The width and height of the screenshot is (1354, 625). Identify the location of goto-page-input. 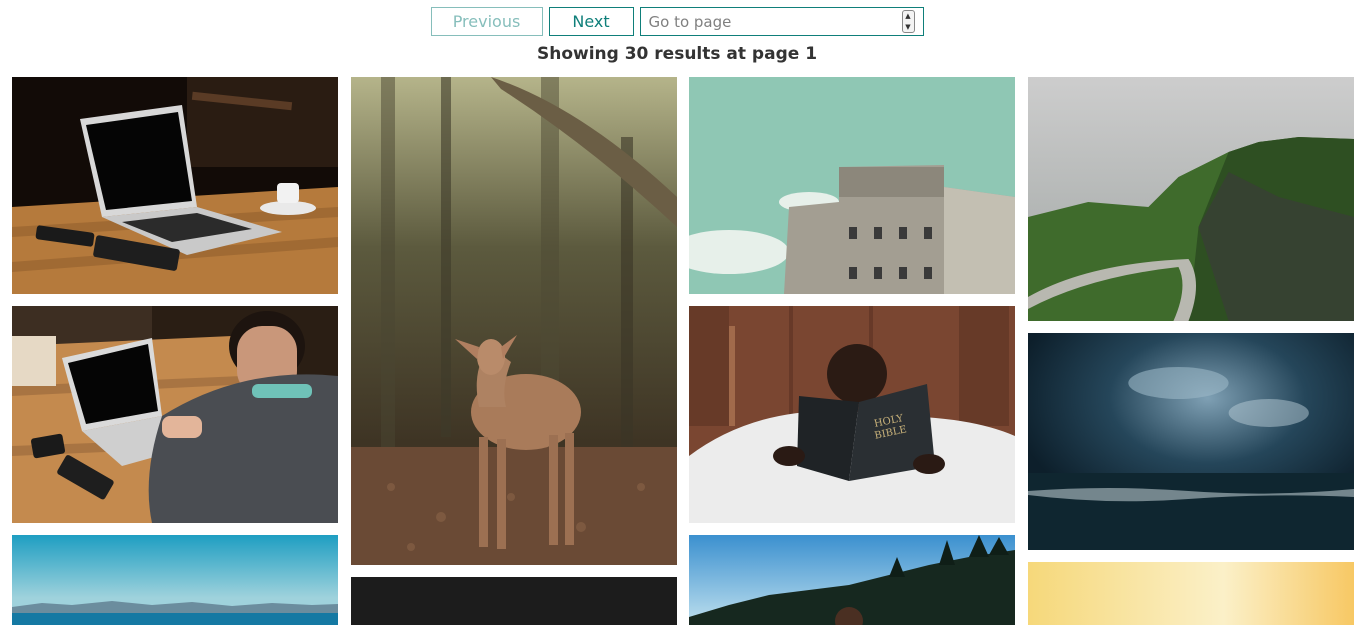
(768, 21).